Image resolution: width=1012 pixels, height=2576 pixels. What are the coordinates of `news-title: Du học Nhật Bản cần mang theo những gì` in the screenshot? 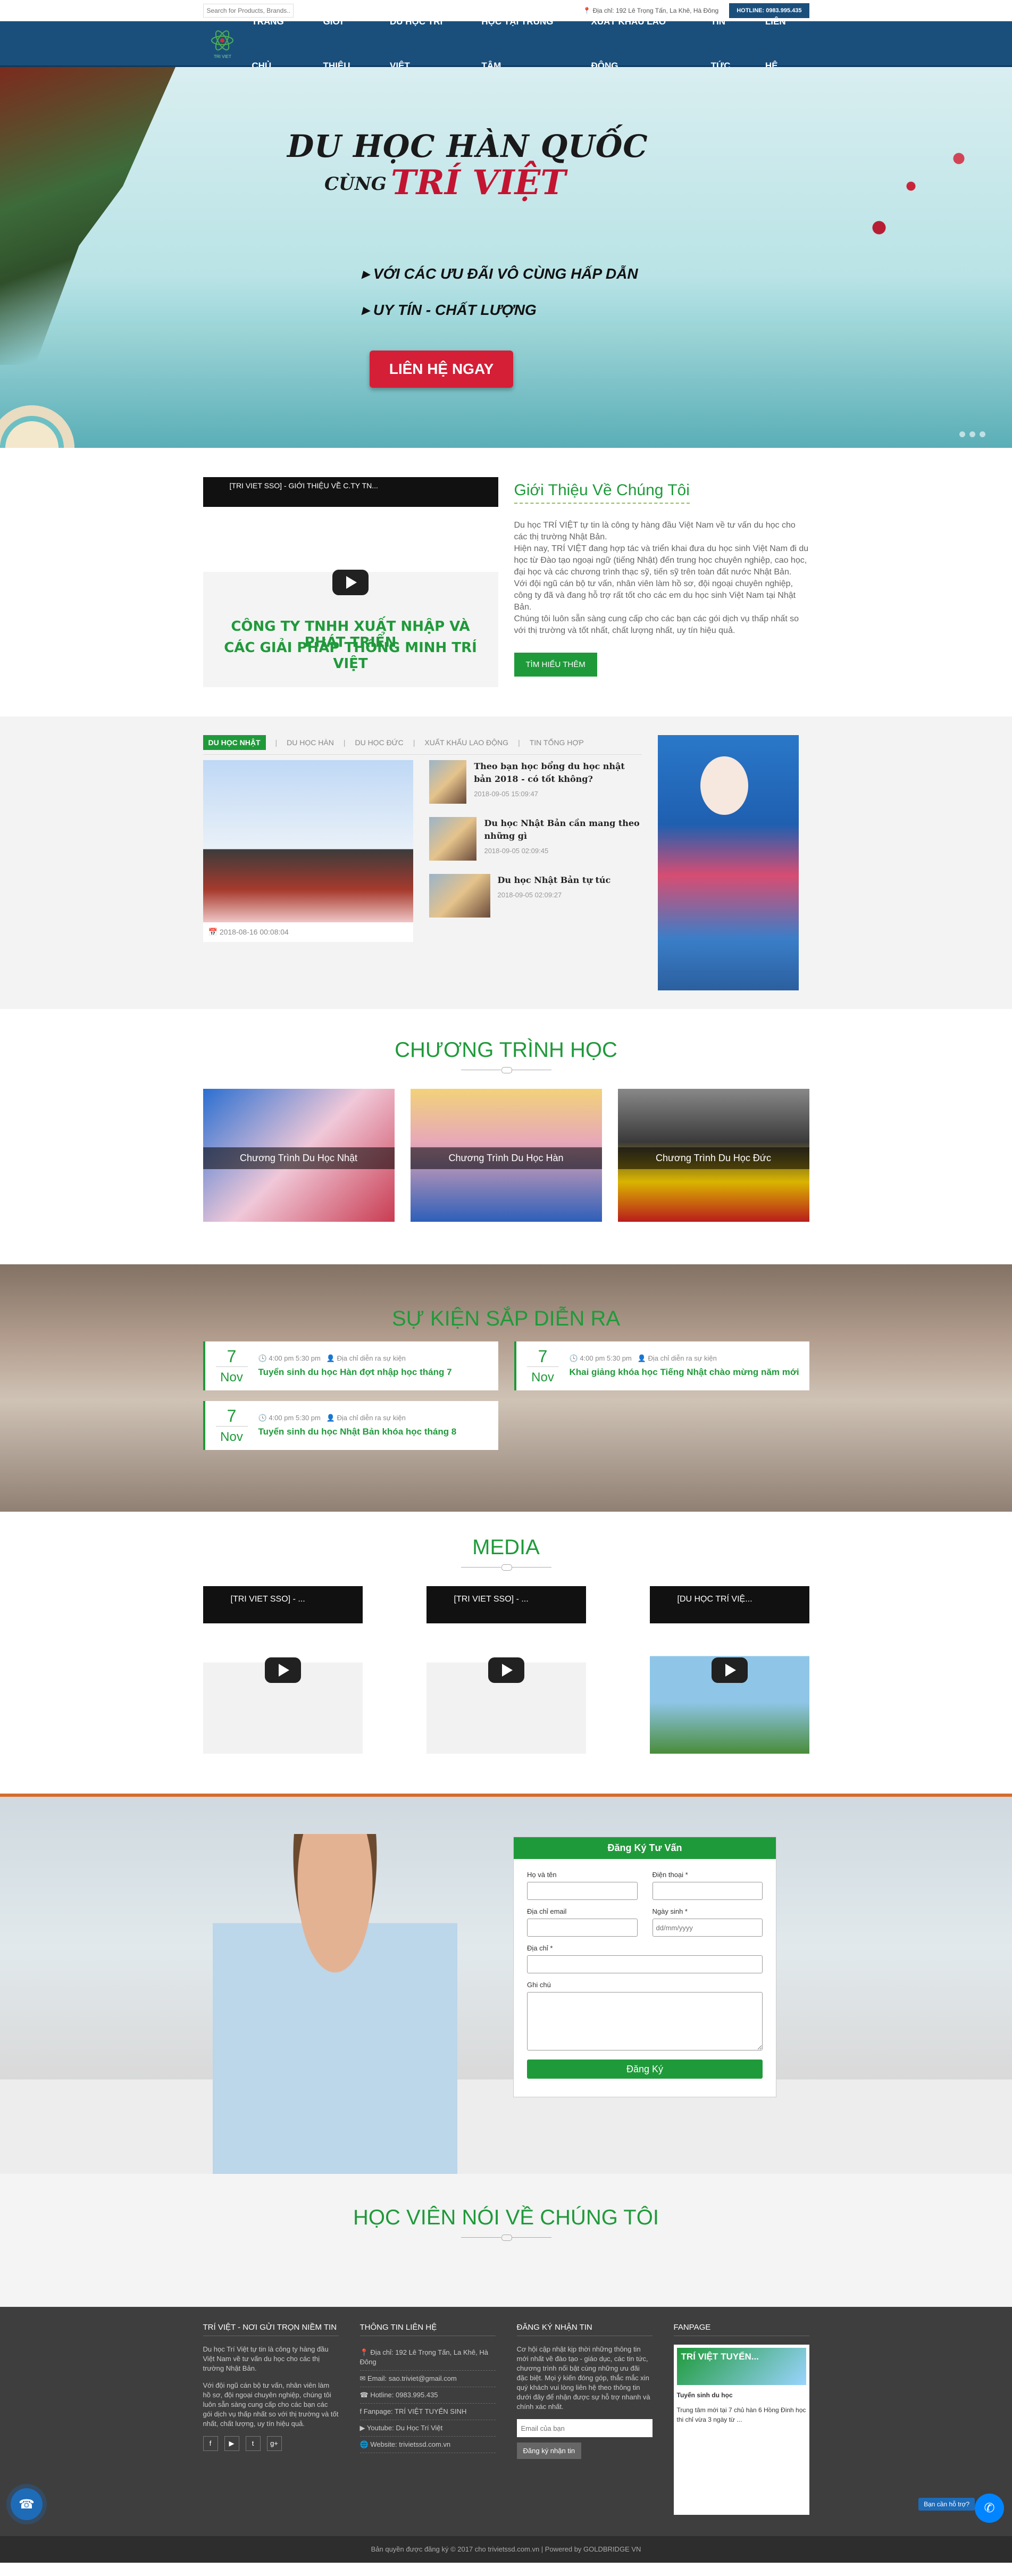 It's located at (562, 830).